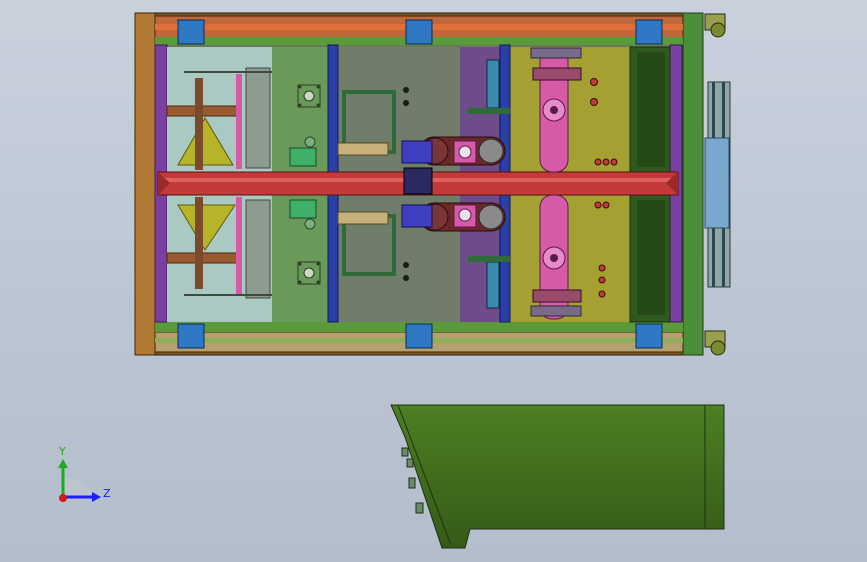 Image resolution: width=867 pixels, height=562 pixels. What do you see at coordinates (417, 216) in the screenshot?
I see `blue-motor-bottom` at bounding box center [417, 216].